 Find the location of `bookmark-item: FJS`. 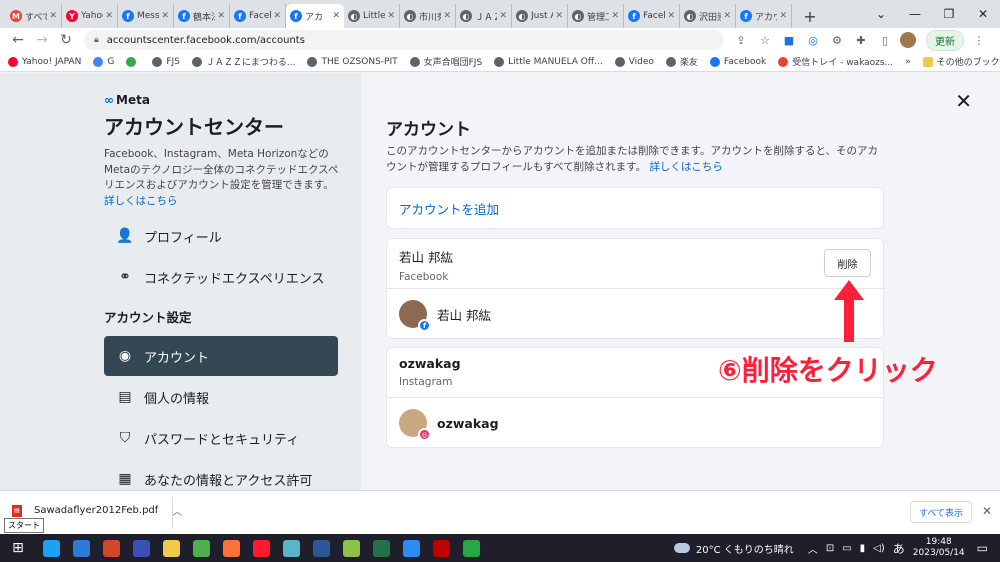

bookmark-item: FJS is located at coordinates (166, 61).